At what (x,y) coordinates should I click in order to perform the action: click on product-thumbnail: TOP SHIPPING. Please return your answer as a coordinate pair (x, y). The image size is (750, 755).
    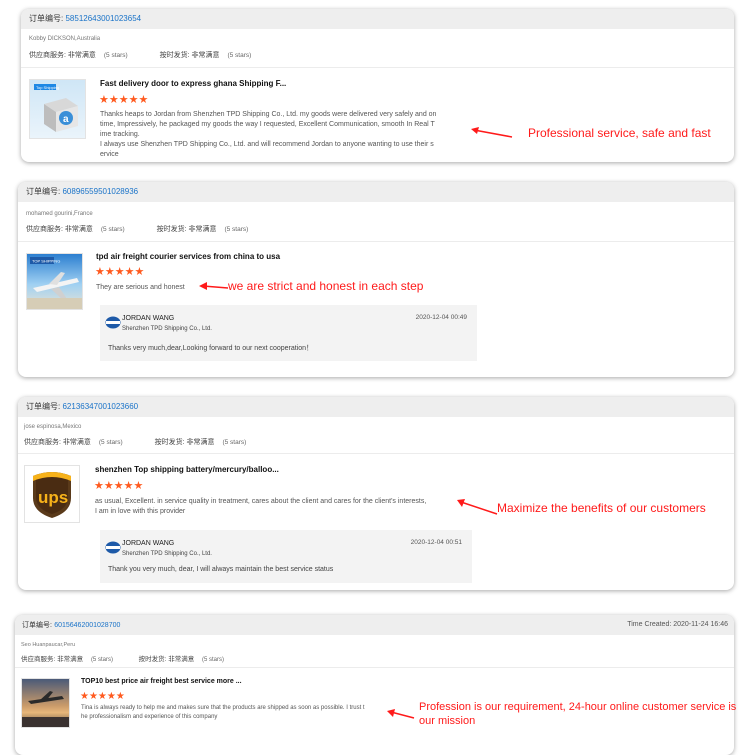
    Looking at the image, I should click on (54, 281).